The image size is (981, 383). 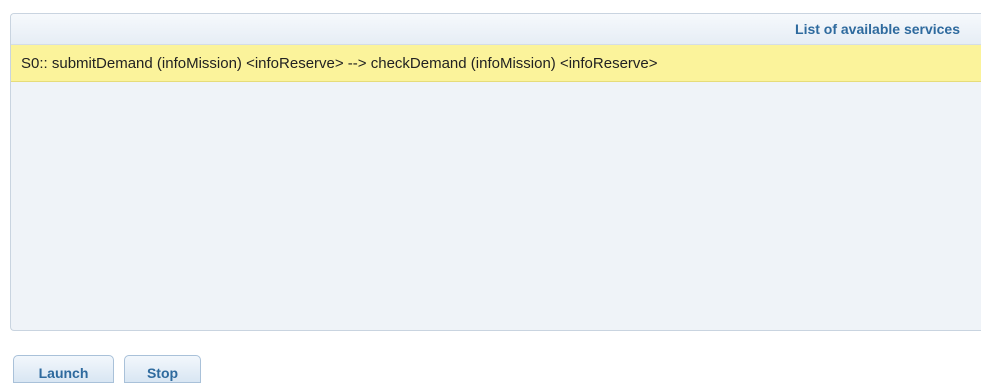 What do you see at coordinates (877, 29) in the screenshot?
I see `panel-title: List of available services` at bounding box center [877, 29].